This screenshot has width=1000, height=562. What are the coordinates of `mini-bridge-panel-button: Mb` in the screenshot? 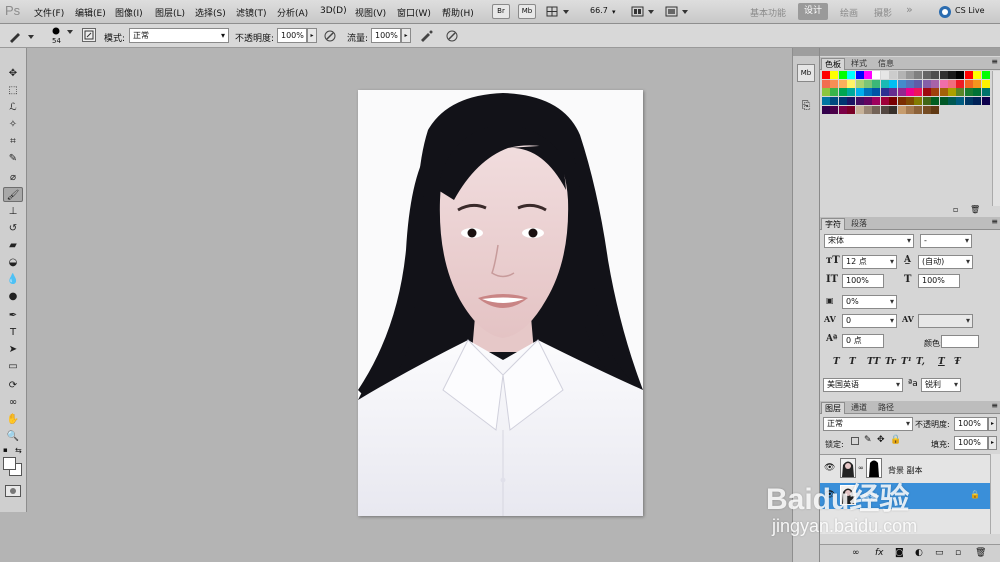 It's located at (806, 73).